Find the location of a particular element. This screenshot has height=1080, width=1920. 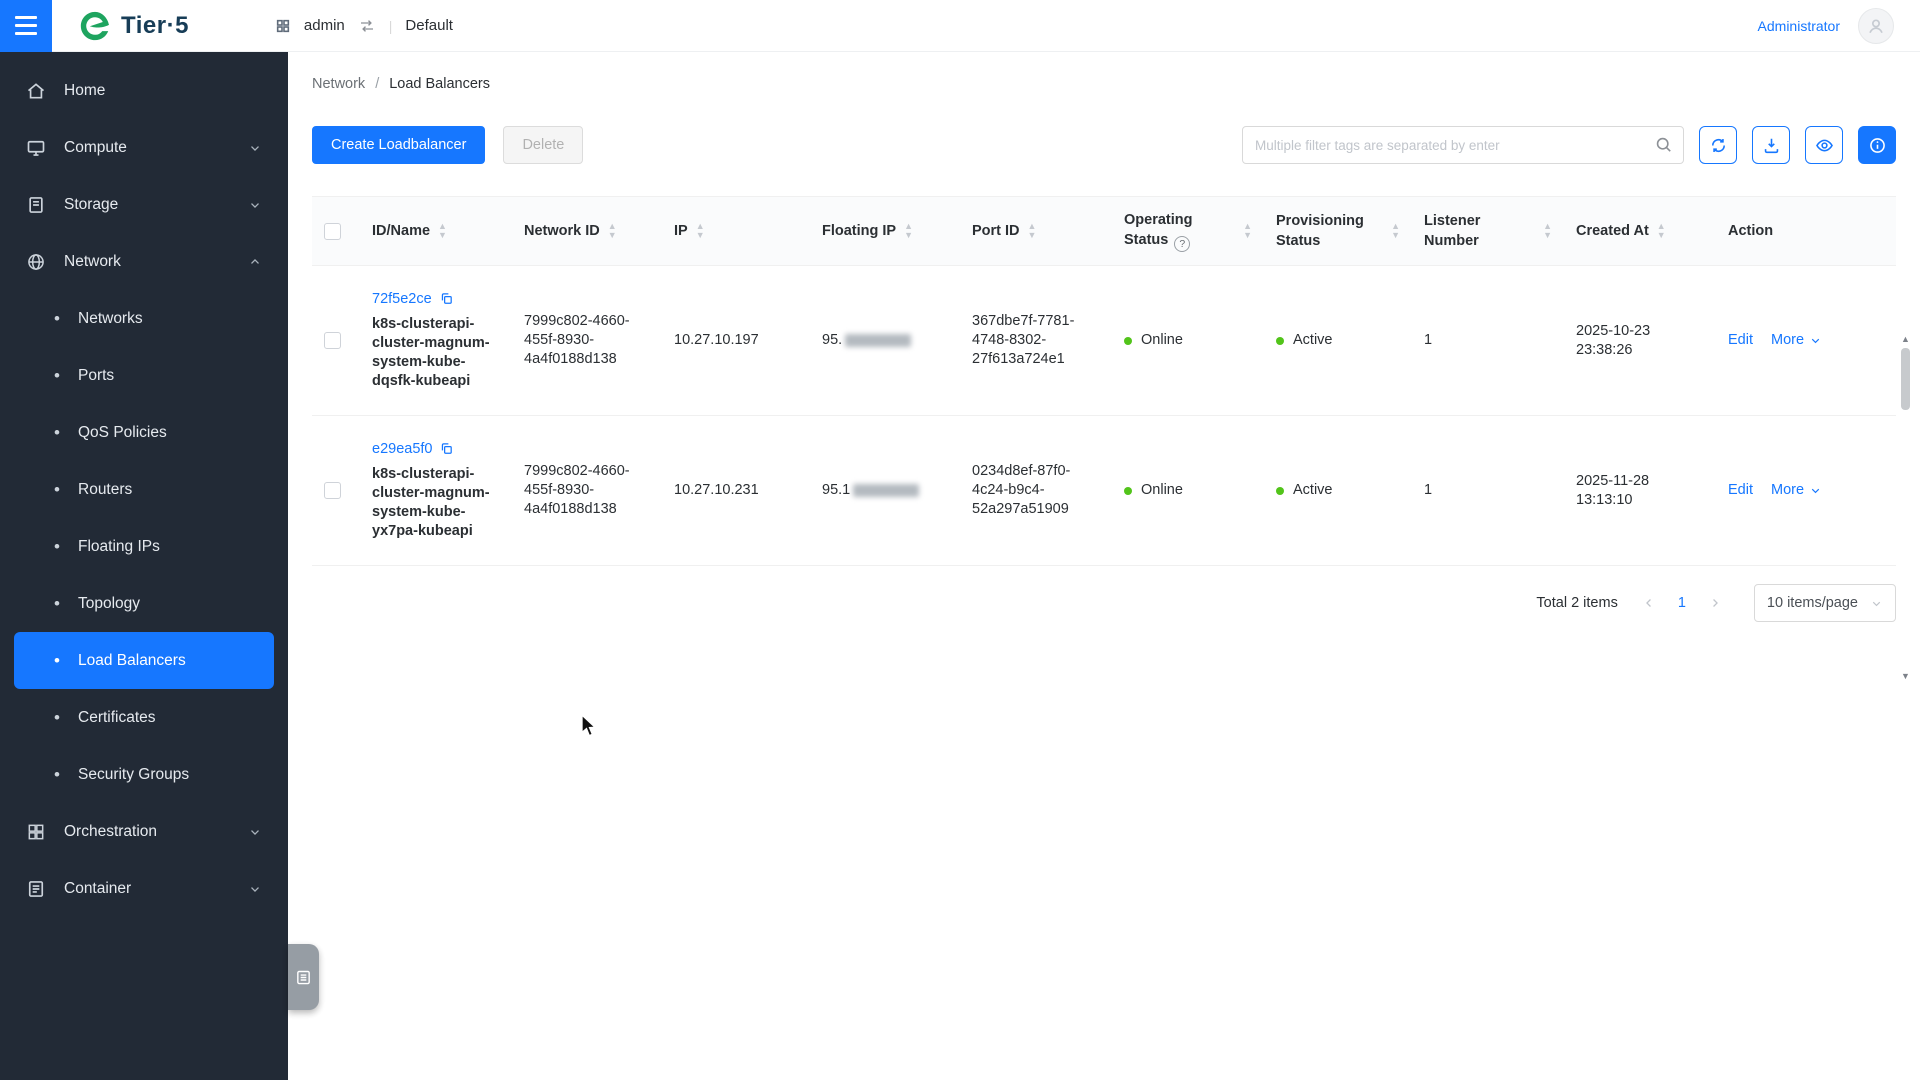

page-number-button: 1 is located at coordinates (1682, 603).